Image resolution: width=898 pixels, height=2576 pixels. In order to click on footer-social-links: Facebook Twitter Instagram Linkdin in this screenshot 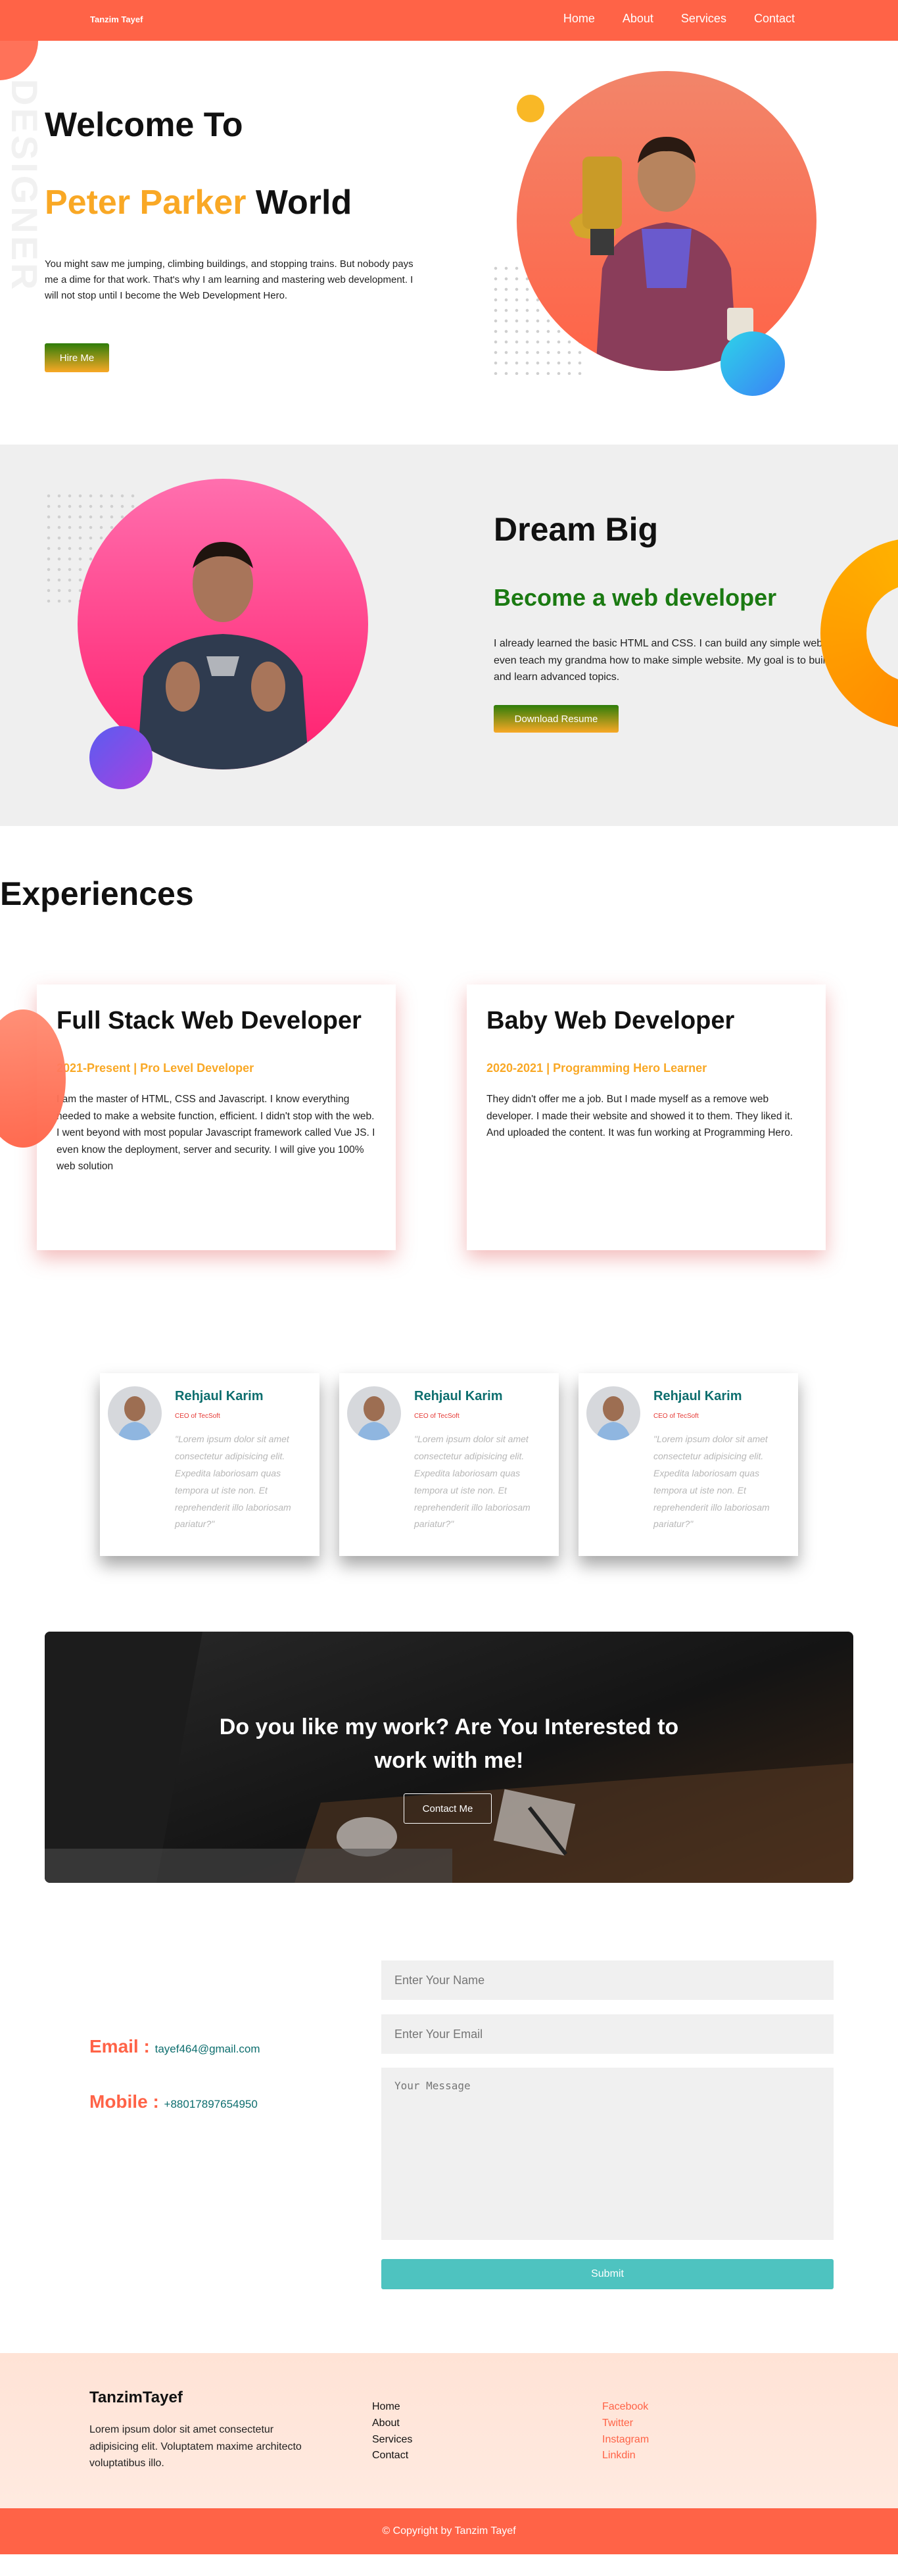, I will do `click(625, 2431)`.